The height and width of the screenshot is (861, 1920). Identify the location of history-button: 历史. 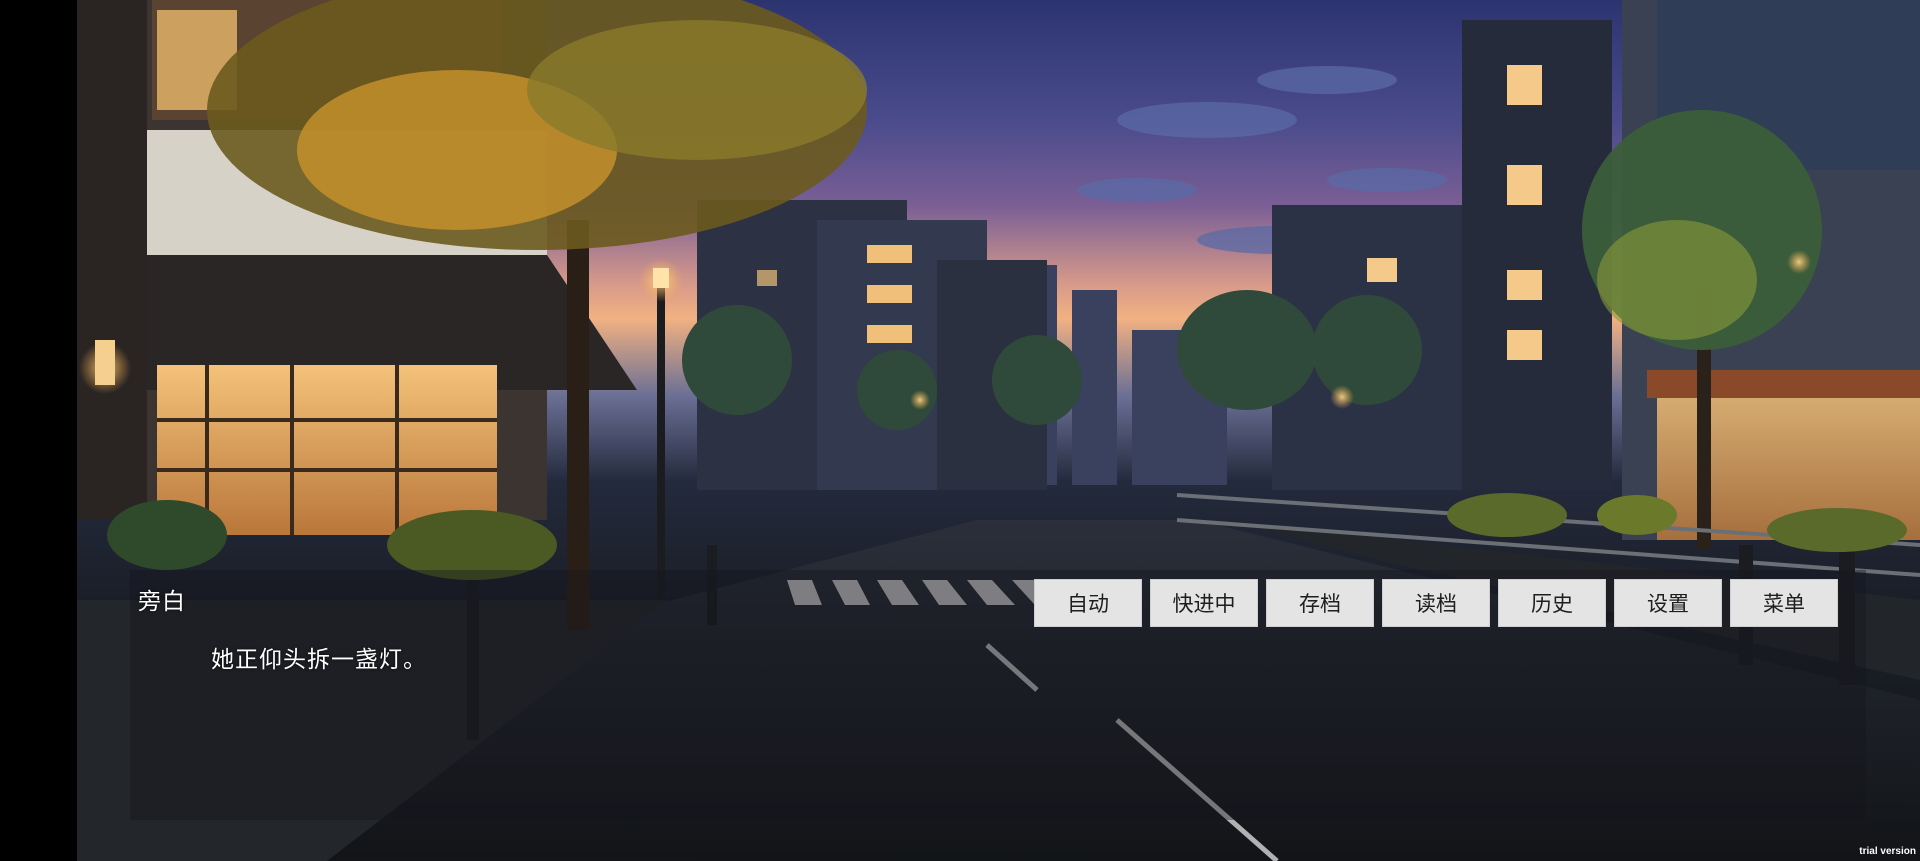
(1552, 603).